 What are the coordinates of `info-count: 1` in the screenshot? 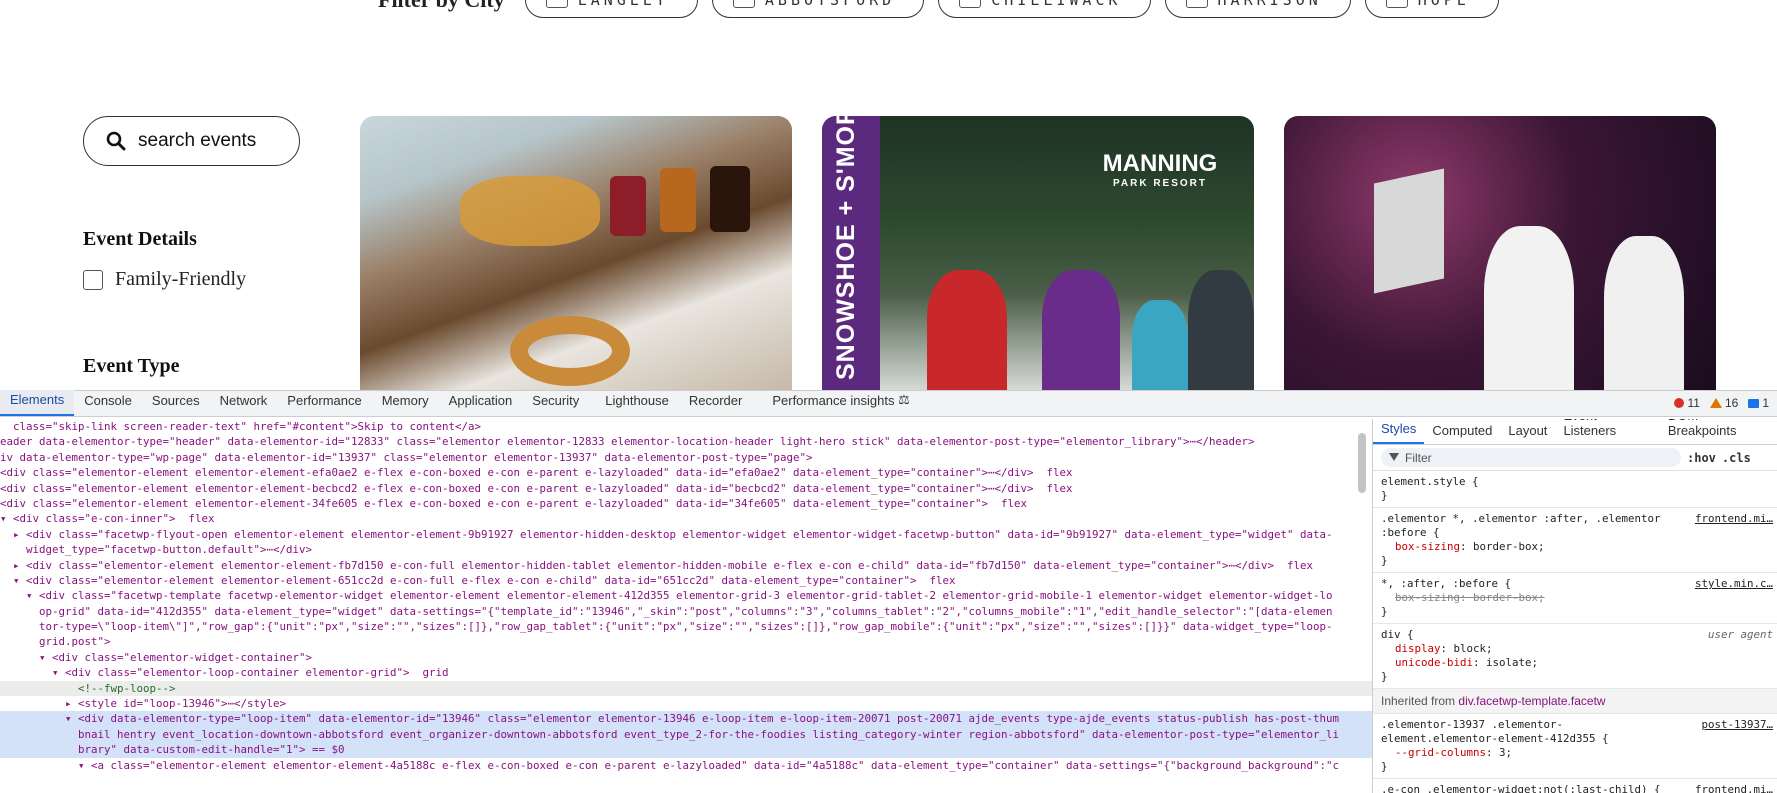 It's located at (1758, 403).